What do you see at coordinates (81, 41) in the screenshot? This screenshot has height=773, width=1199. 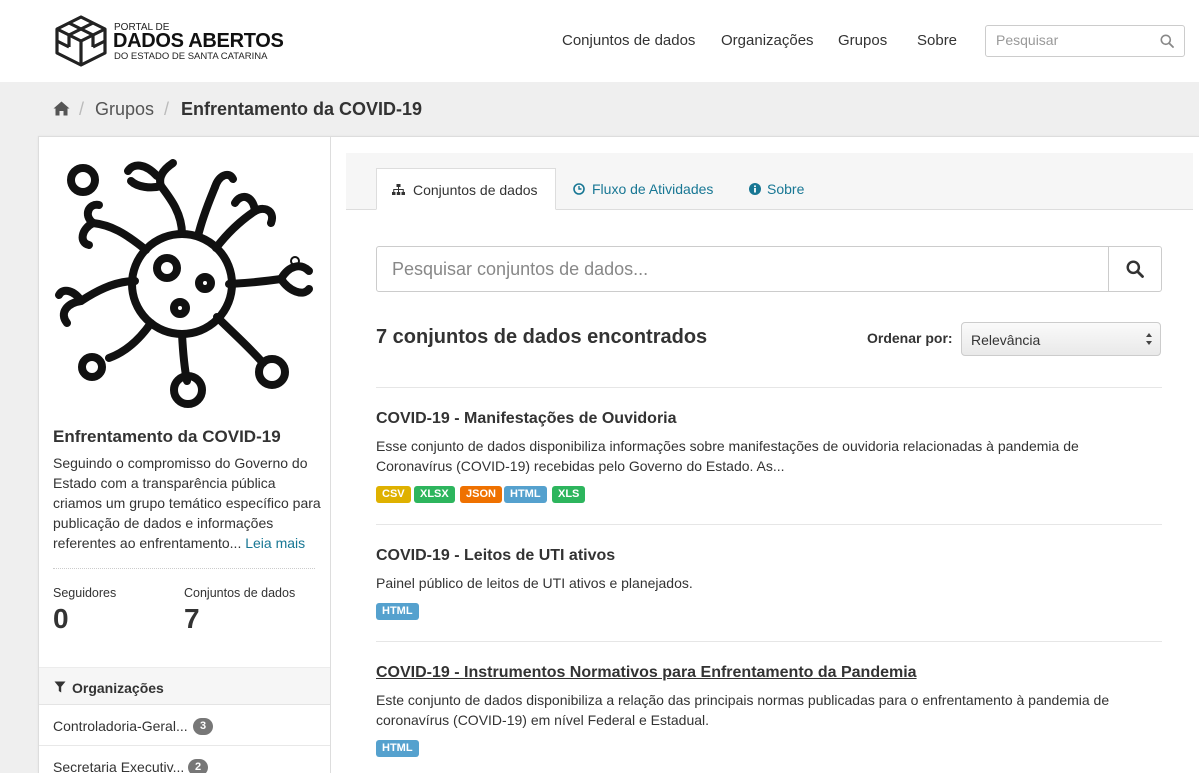 I see `logo-cube-icon` at bounding box center [81, 41].